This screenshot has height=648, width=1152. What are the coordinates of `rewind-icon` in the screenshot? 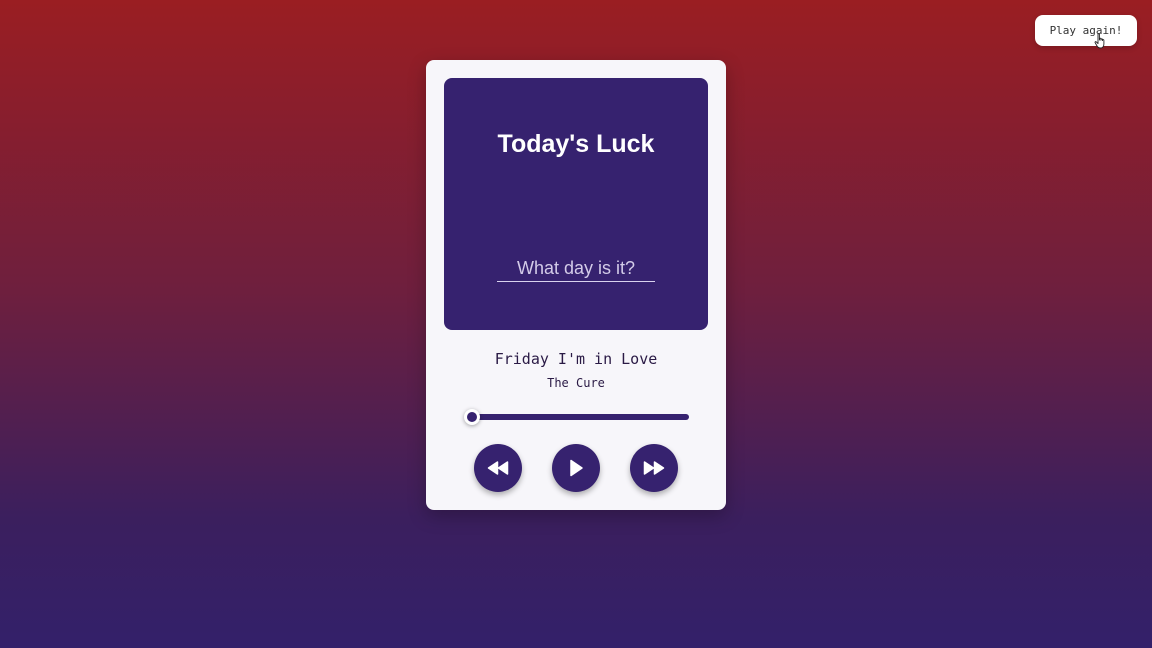 It's located at (498, 468).